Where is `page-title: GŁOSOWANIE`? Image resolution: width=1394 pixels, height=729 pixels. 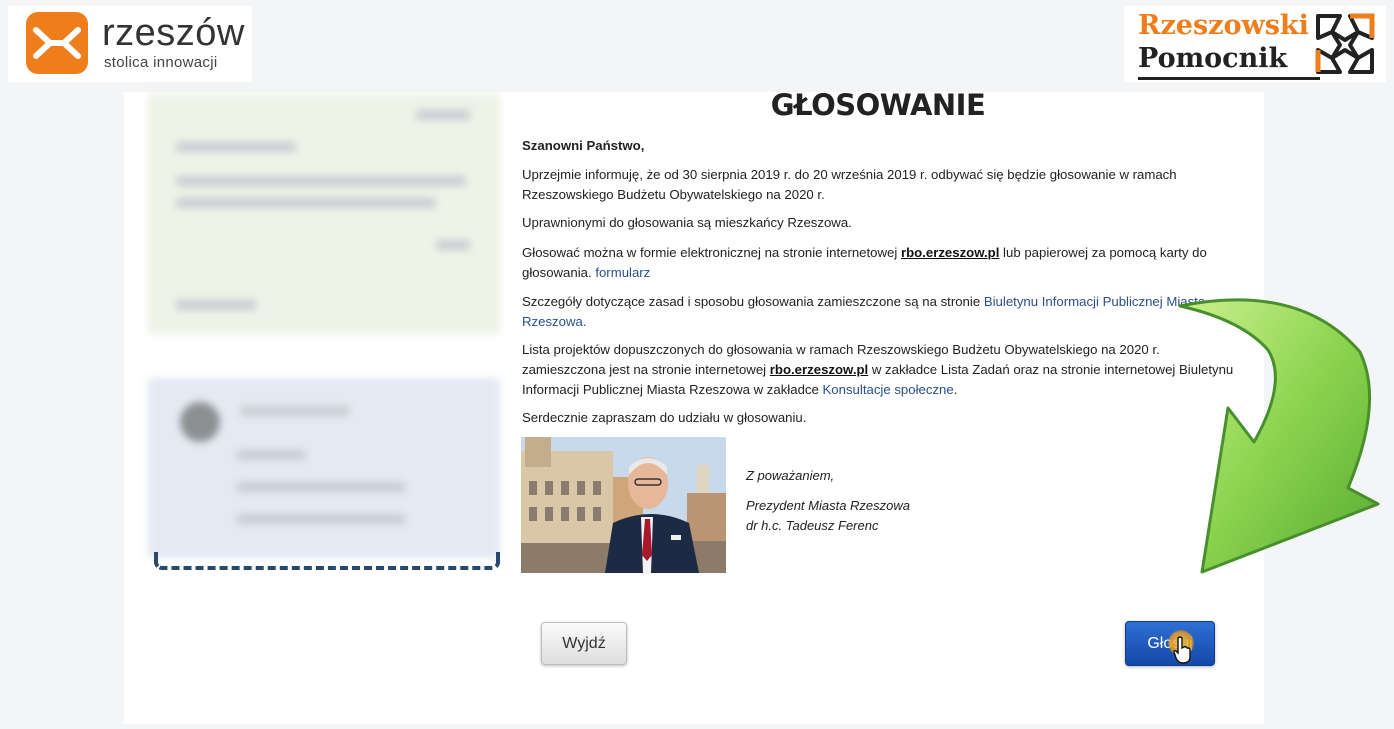 page-title: GŁOSOWANIE is located at coordinates (878, 105).